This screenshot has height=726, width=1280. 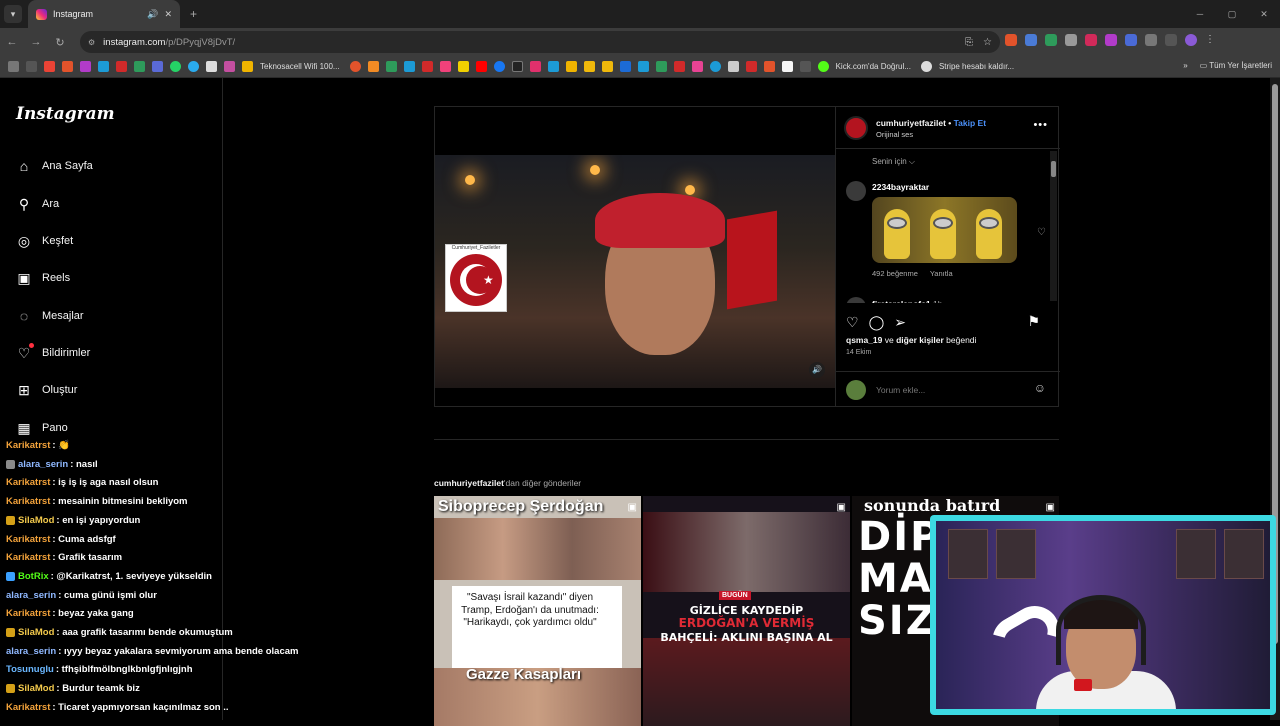 I want to click on comment-like-icon: ♡, so click(x=1041, y=232).